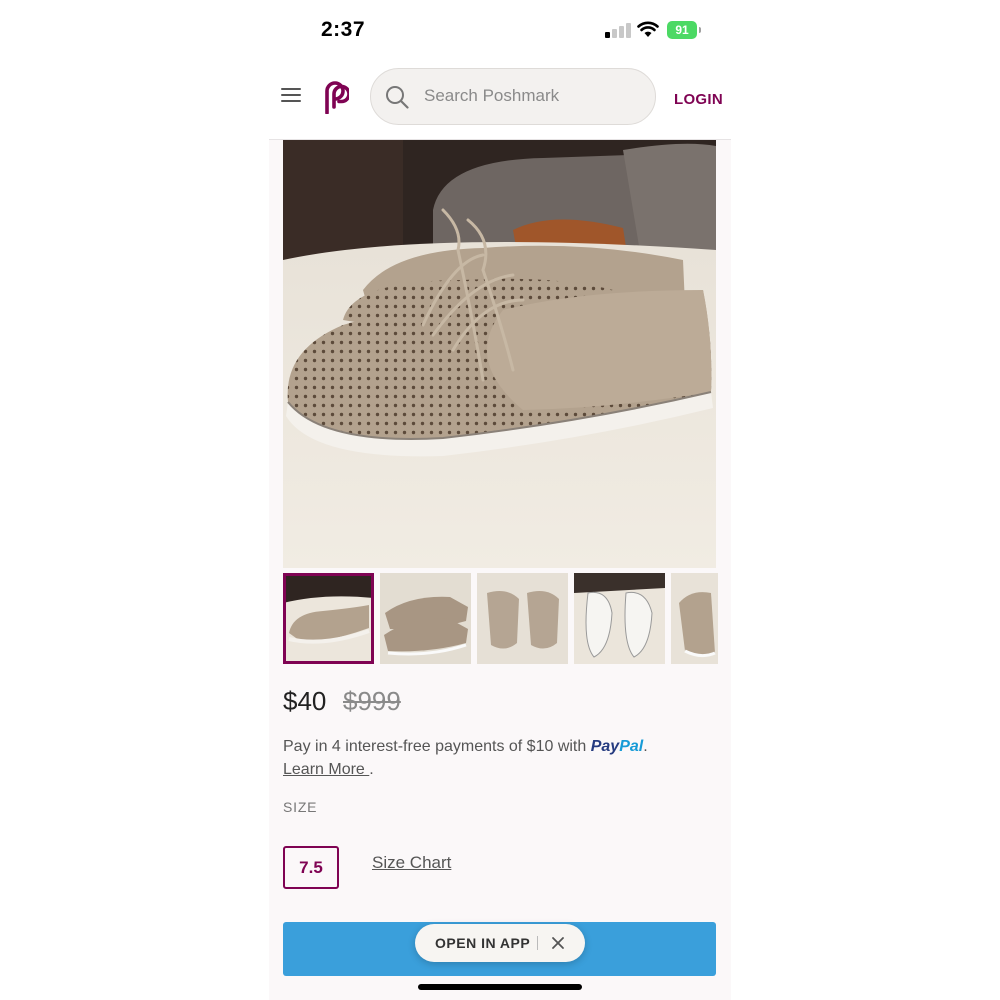 This screenshot has width=1000, height=1000. I want to click on listing-price: $40, so click(305, 701).